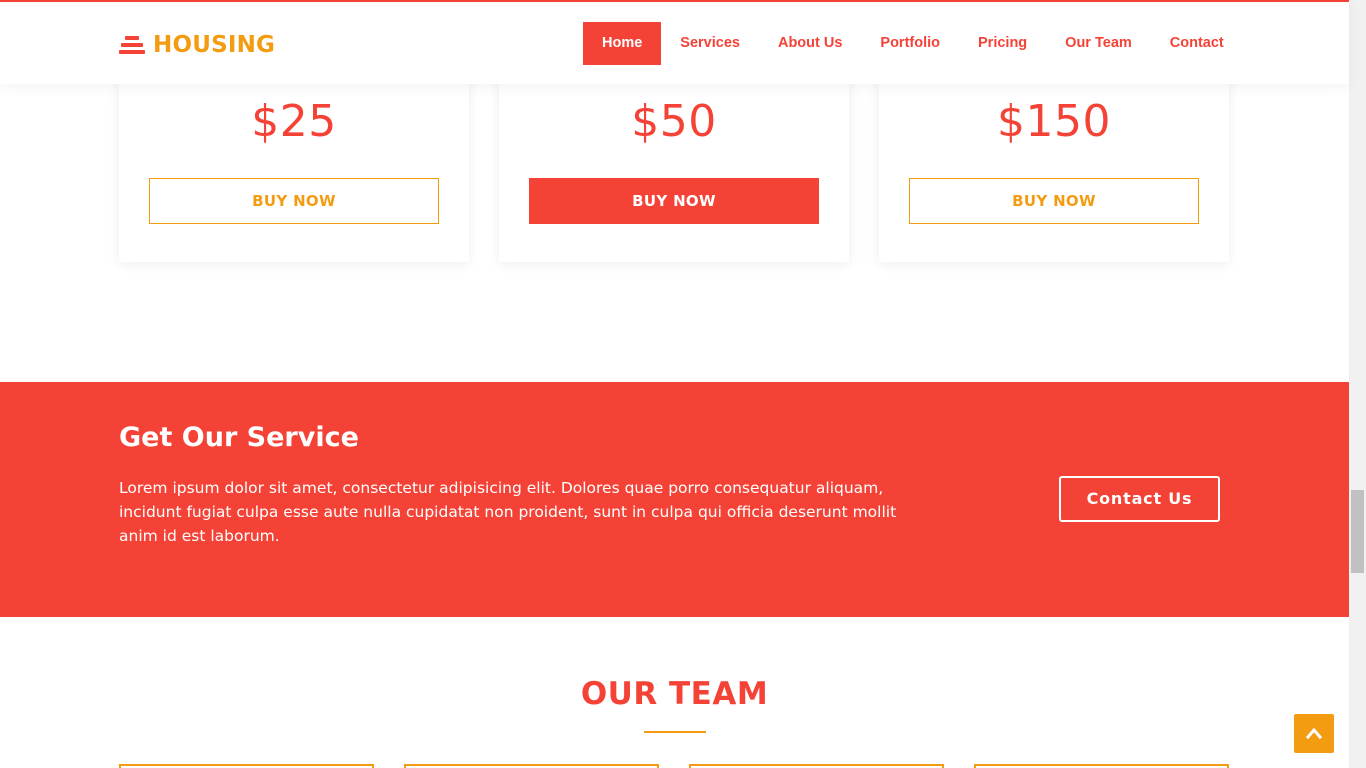 The height and width of the screenshot is (768, 1366). I want to click on top-accent-line, so click(674, 1).